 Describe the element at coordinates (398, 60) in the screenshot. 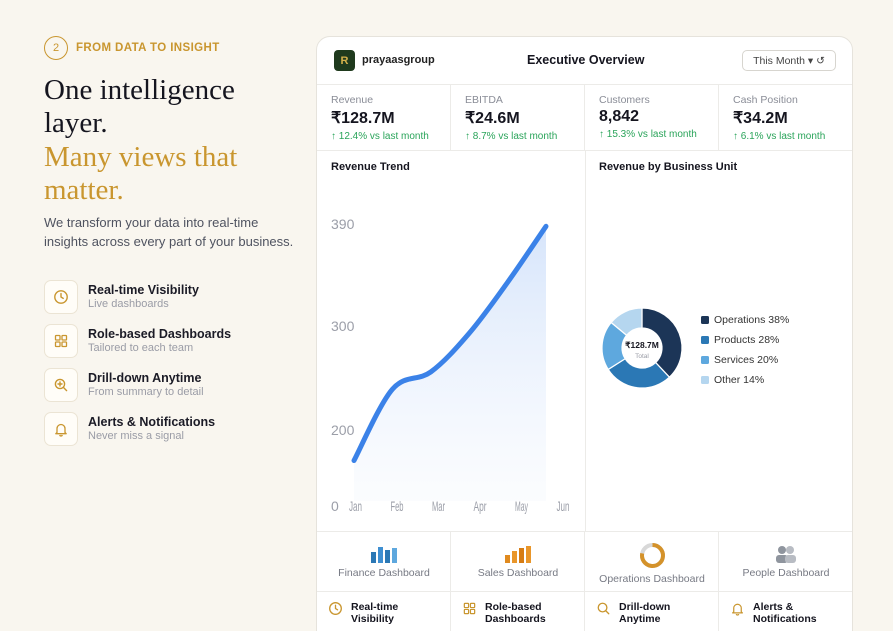

I see `brand-name: prayaasgroup` at that location.